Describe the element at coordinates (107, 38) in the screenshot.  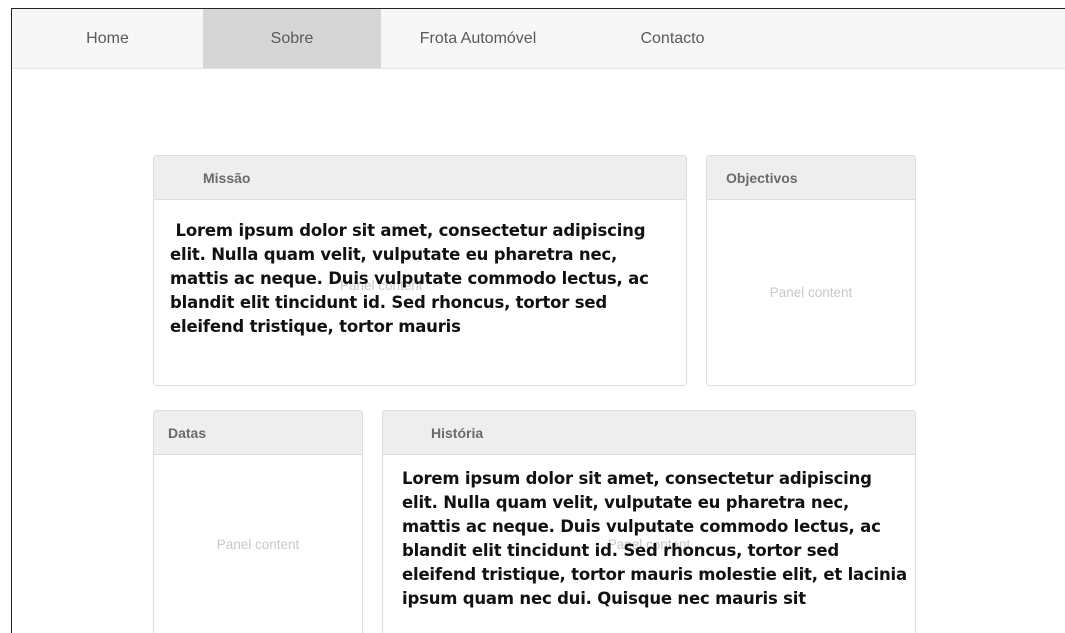
I see `nav-home-link: Home` at that location.